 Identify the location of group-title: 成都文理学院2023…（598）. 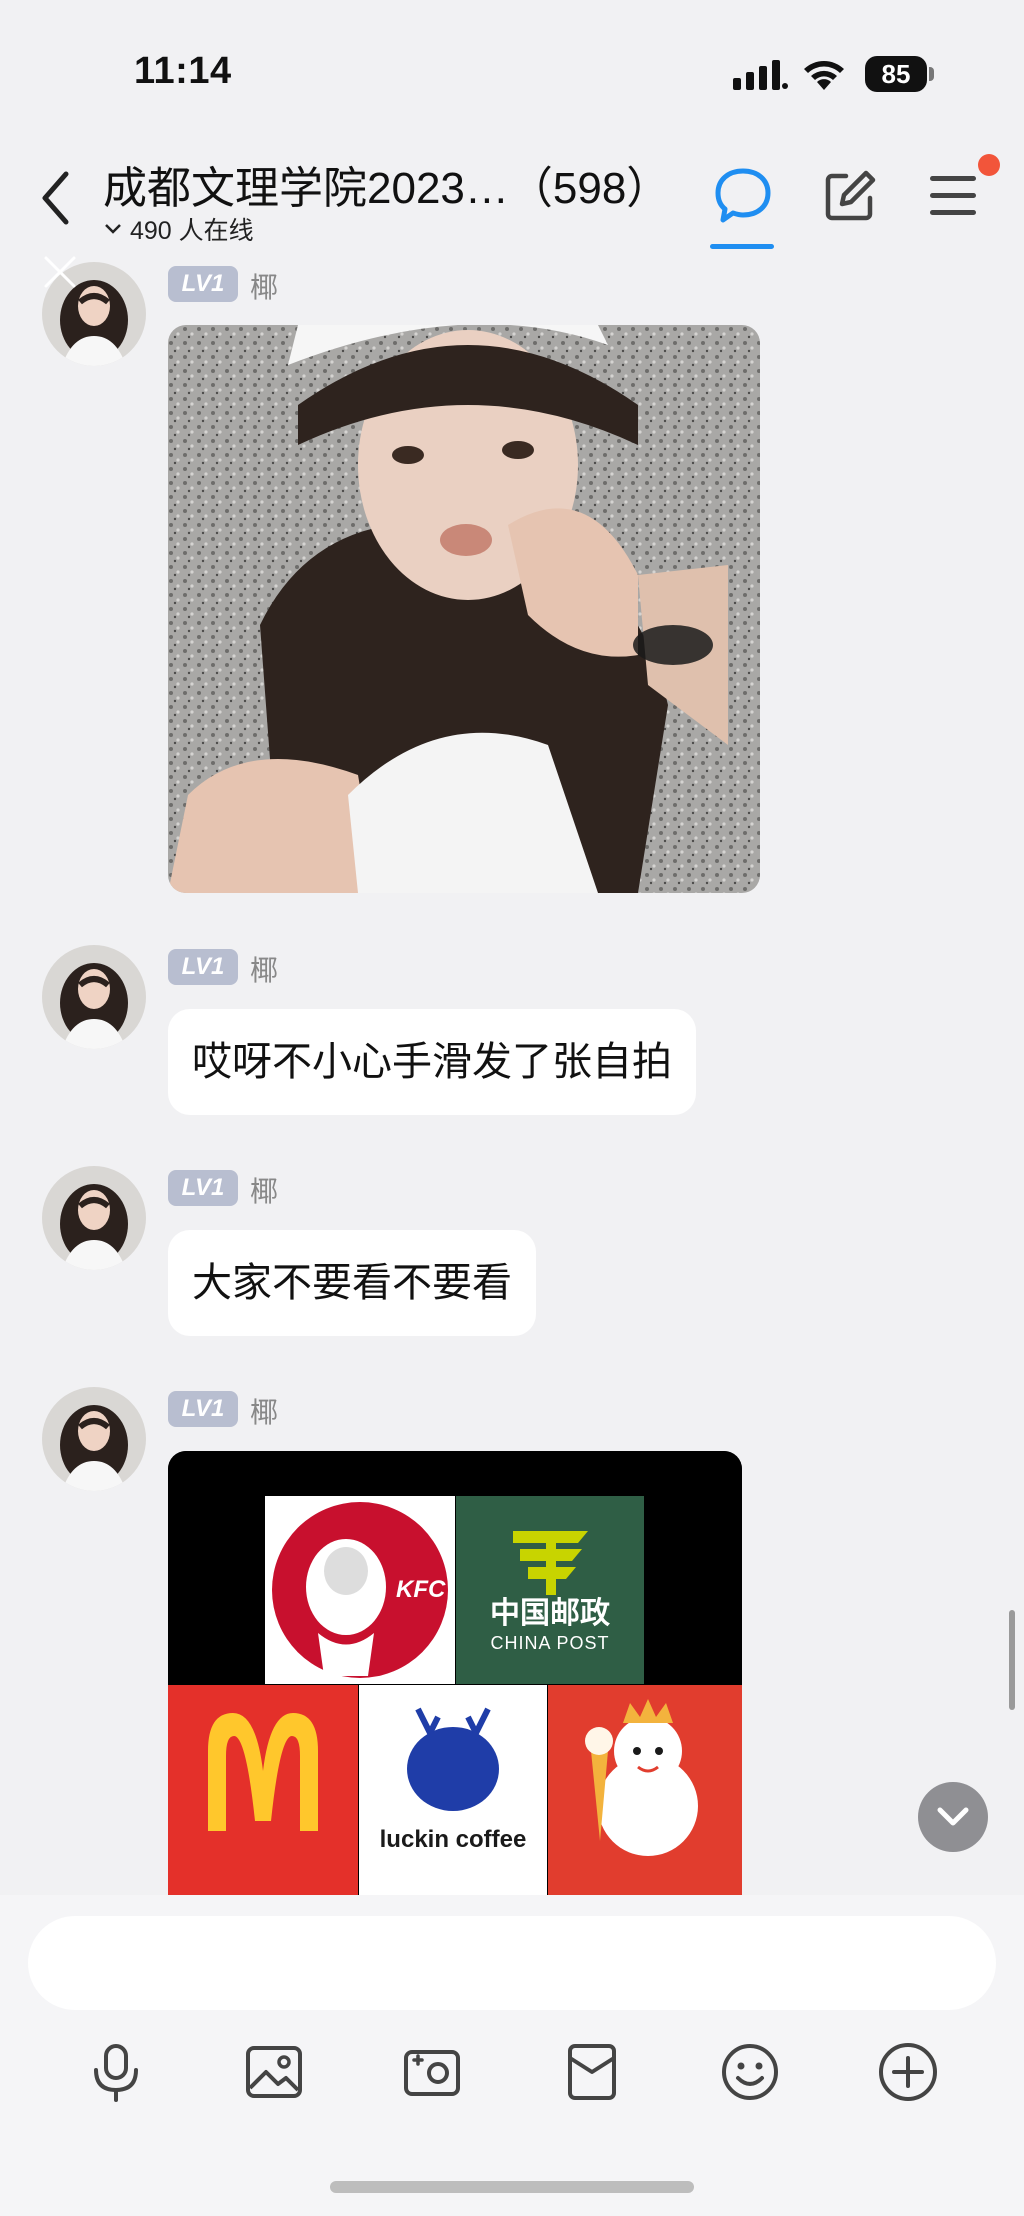
(386, 184).